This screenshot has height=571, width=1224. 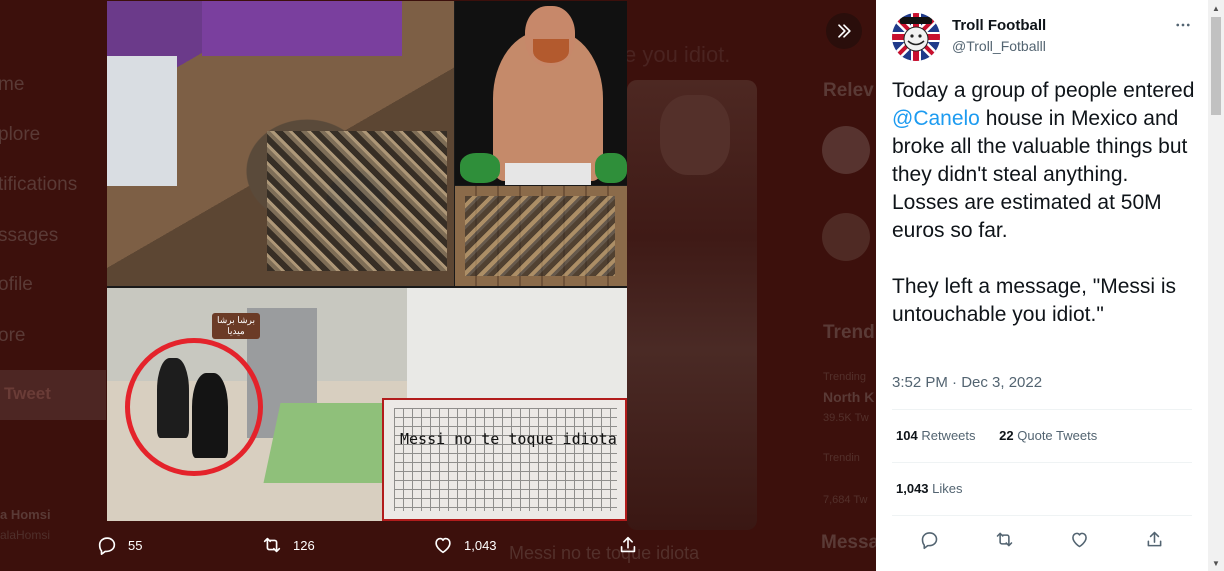 I want to click on highlight-circle, so click(x=194, y=407).